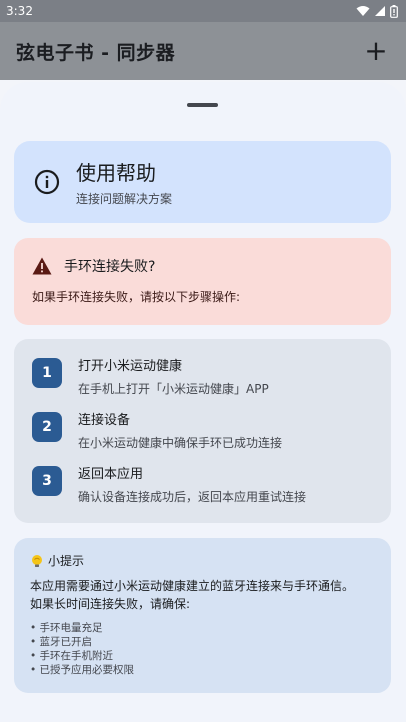 The height and width of the screenshot is (722, 406). Describe the element at coordinates (173, 376) in the screenshot. I see `step-text: 打开小米运动健康 在手机上打开「小米运动健康」APP` at that location.